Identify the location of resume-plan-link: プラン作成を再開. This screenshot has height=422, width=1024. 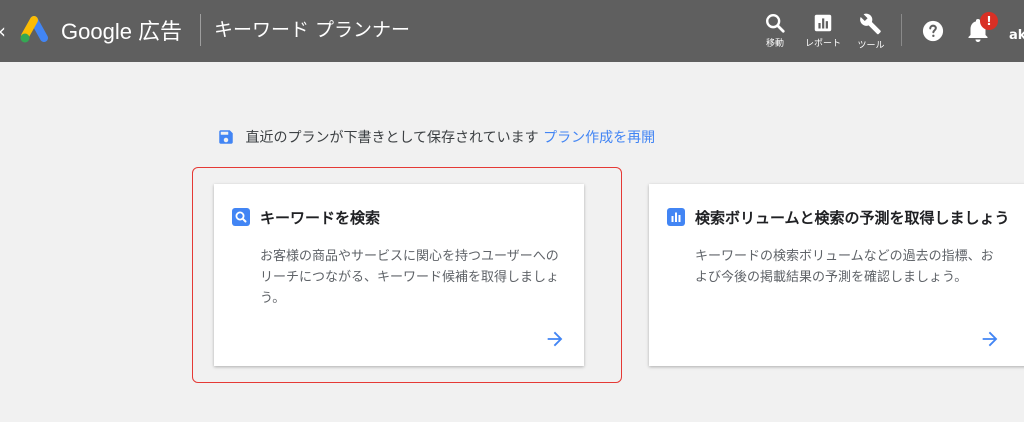
(599, 138).